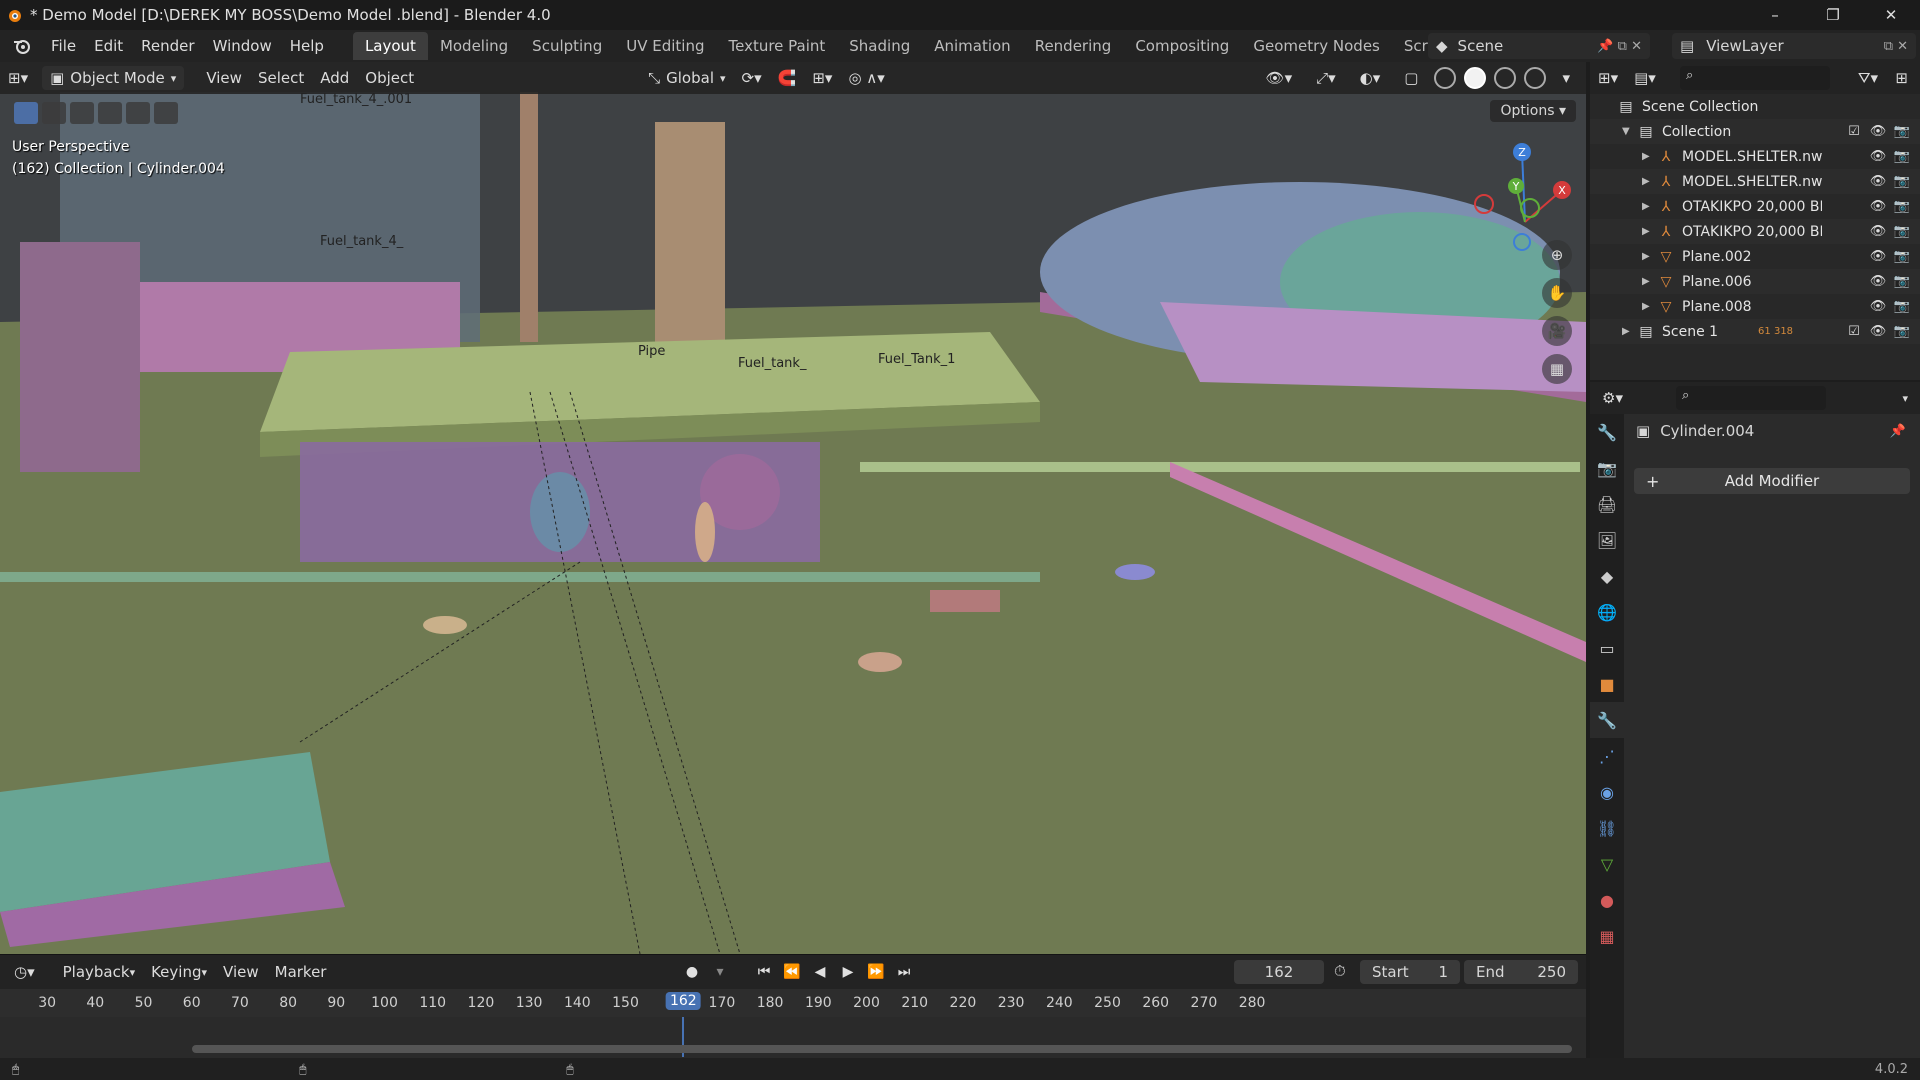 This screenshot has width=1920, height=1080. Describe the element at coordinates (665, 46) in the screenshot. I see `tab-uv-editing: UV Editing` at that location.